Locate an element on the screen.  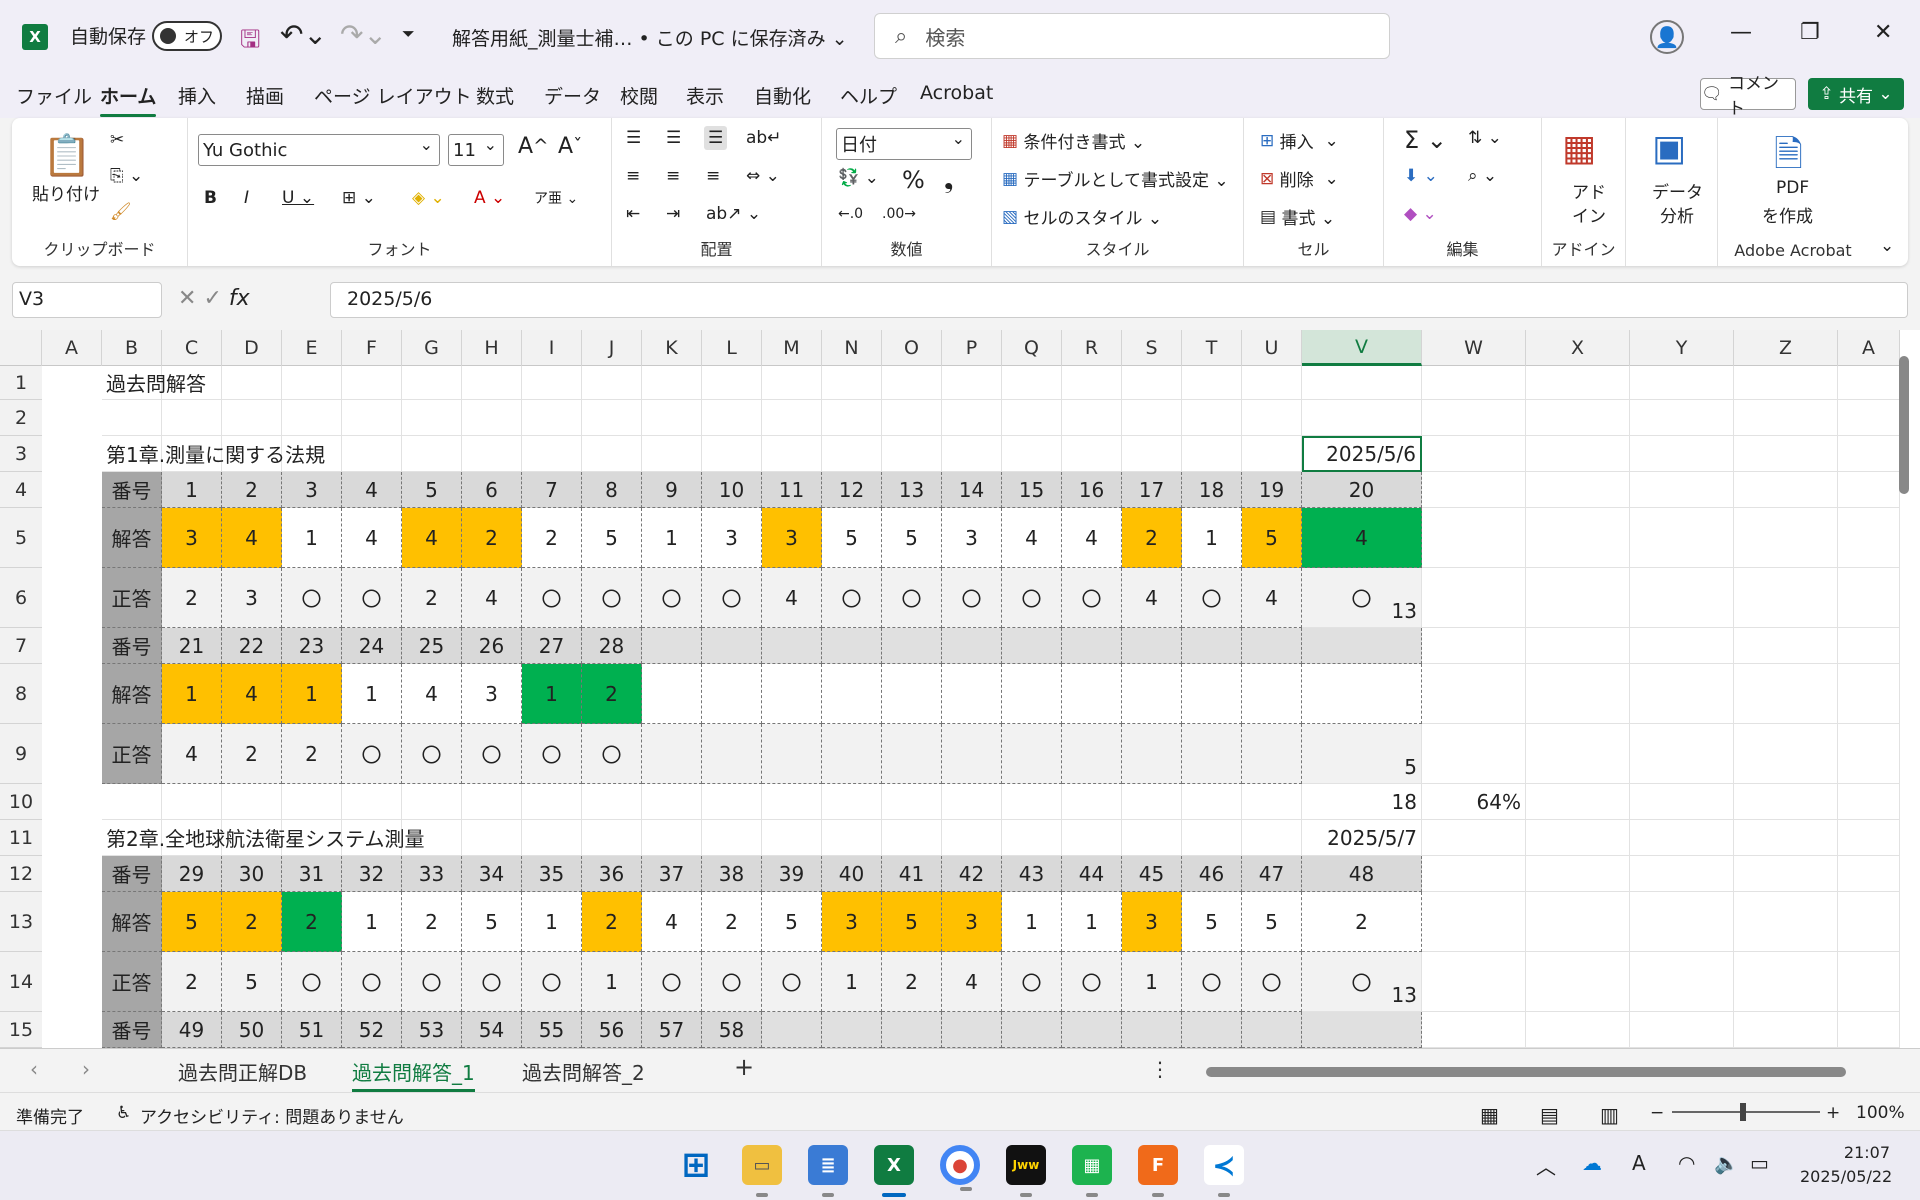
paste-button: 貼り付け is located at coordinates (66, 192).